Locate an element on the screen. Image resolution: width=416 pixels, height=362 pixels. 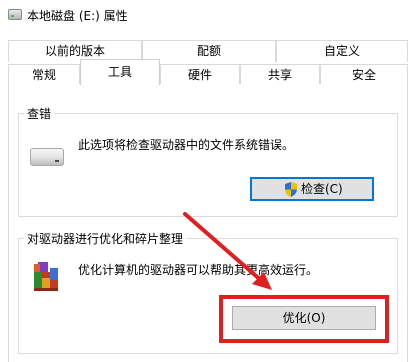
tab-customize: 自定义 is located at coordinates (342, 51).